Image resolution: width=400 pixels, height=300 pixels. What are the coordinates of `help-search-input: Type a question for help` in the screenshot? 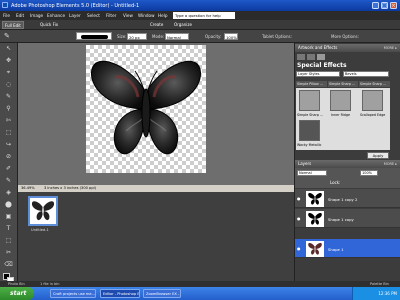 It's located at (204, 15).